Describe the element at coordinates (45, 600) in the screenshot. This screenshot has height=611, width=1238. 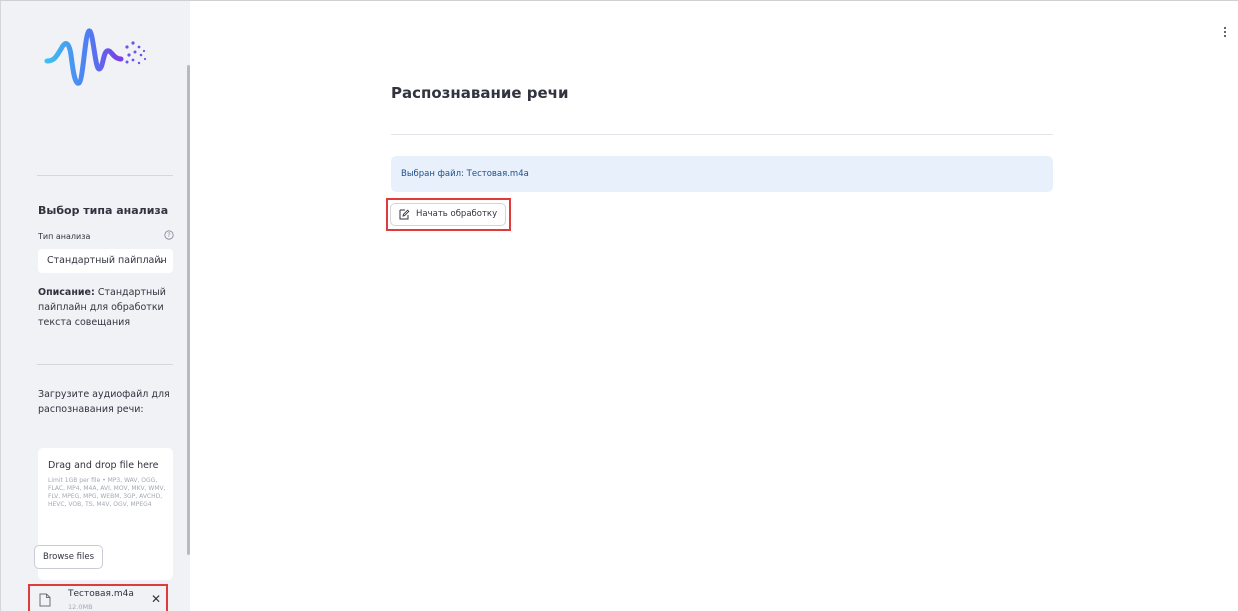
I see `file-icon` at that location.